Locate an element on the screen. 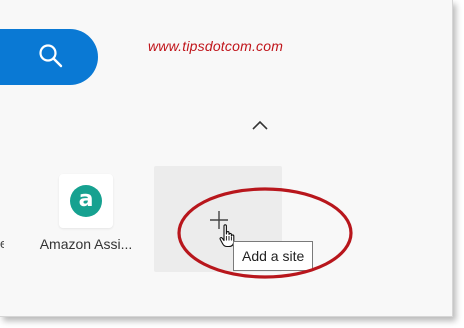 This screenshot has height=328, width=464. amazon-icon-letter: a is located at coordinates (86, 199).